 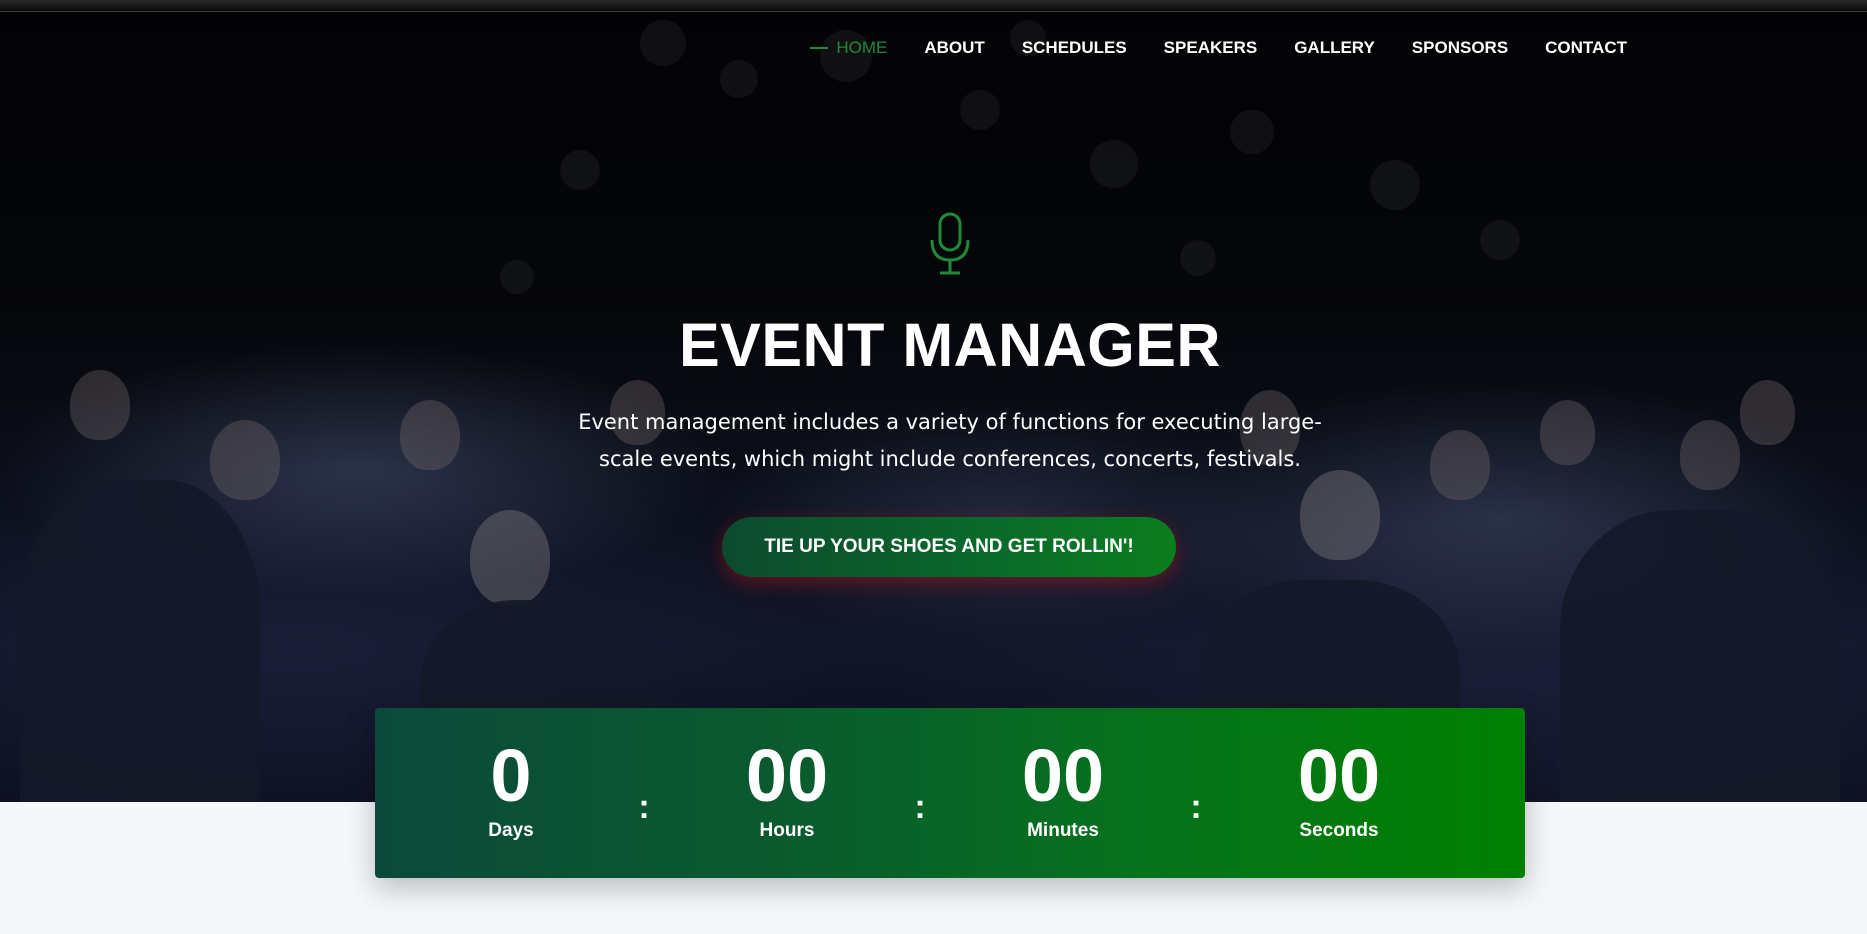 I want to click on countdown-hours: 00 Hours, so click(x=787, y=788).